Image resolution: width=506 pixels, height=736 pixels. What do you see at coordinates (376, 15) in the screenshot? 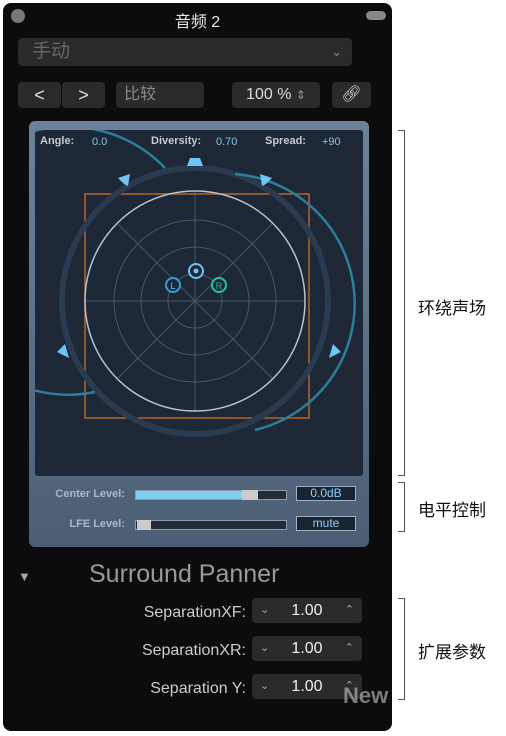
I see `collapse-button` at bounding box center [376, 15].